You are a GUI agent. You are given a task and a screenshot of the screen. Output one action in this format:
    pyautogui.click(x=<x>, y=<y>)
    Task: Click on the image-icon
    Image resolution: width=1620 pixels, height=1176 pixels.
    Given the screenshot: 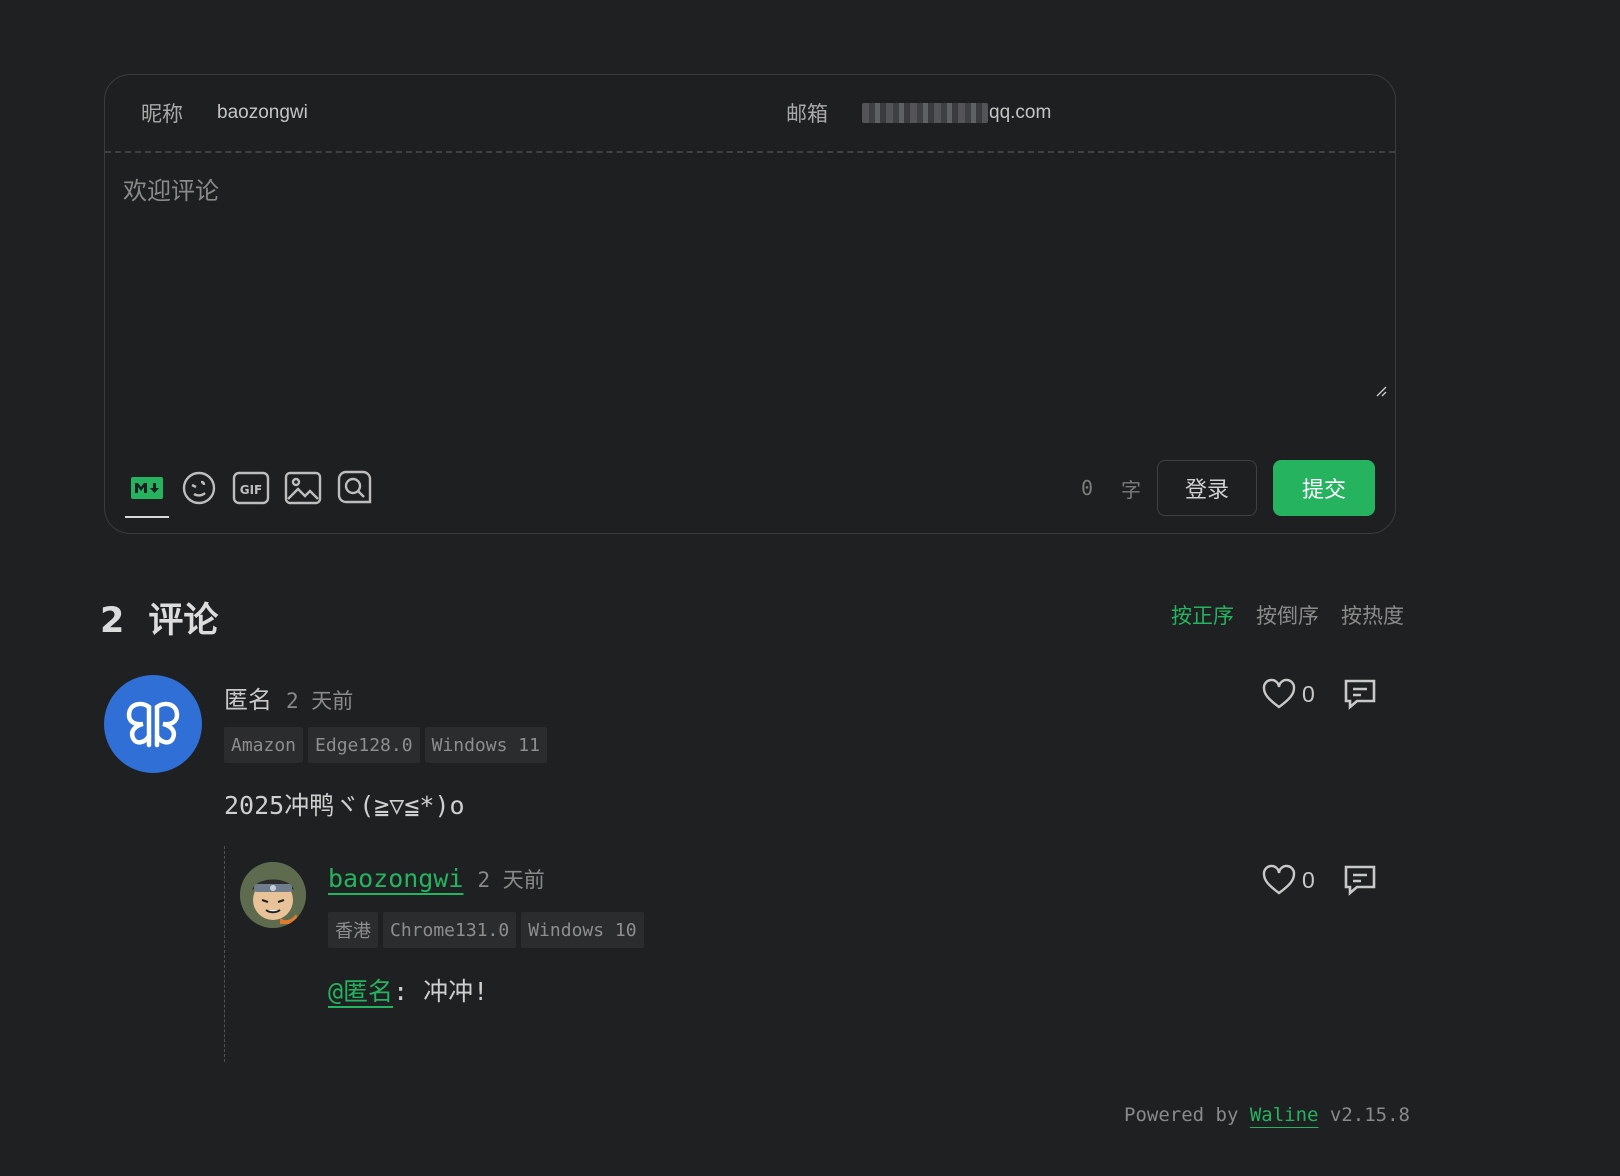 What is the action you would take?
    pyautogui.click(x=303, y=488)
    